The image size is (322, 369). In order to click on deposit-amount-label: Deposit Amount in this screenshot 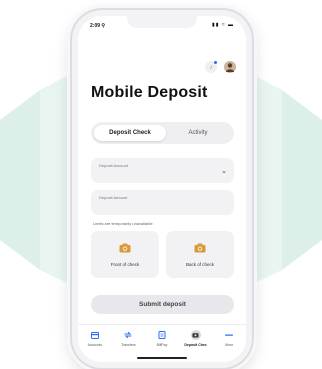, I will do `click(113, 197)`.